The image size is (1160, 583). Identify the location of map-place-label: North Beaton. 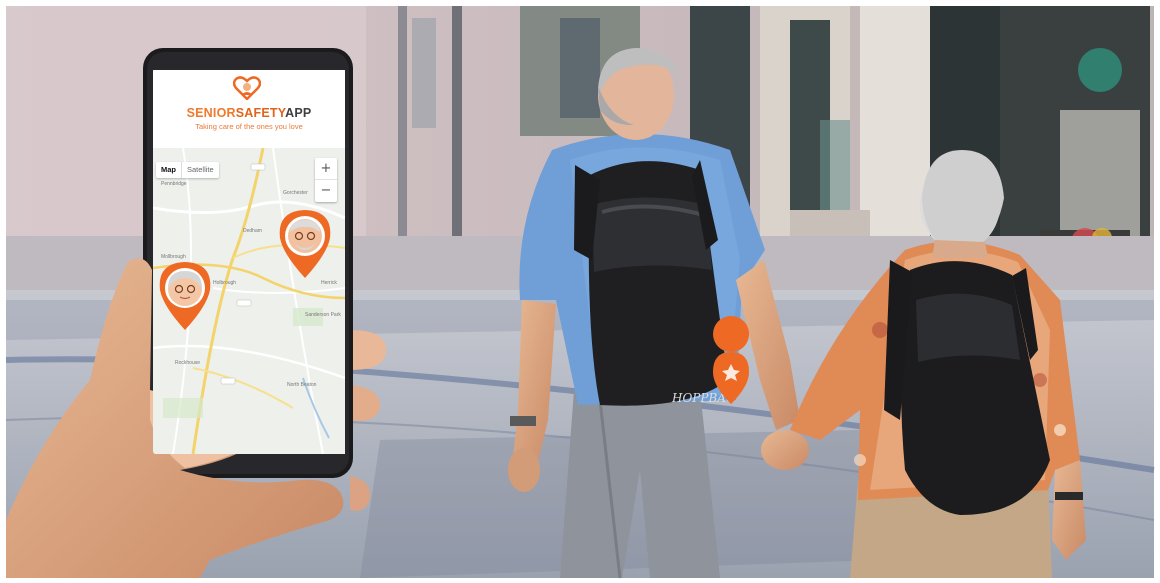
(302, 385).